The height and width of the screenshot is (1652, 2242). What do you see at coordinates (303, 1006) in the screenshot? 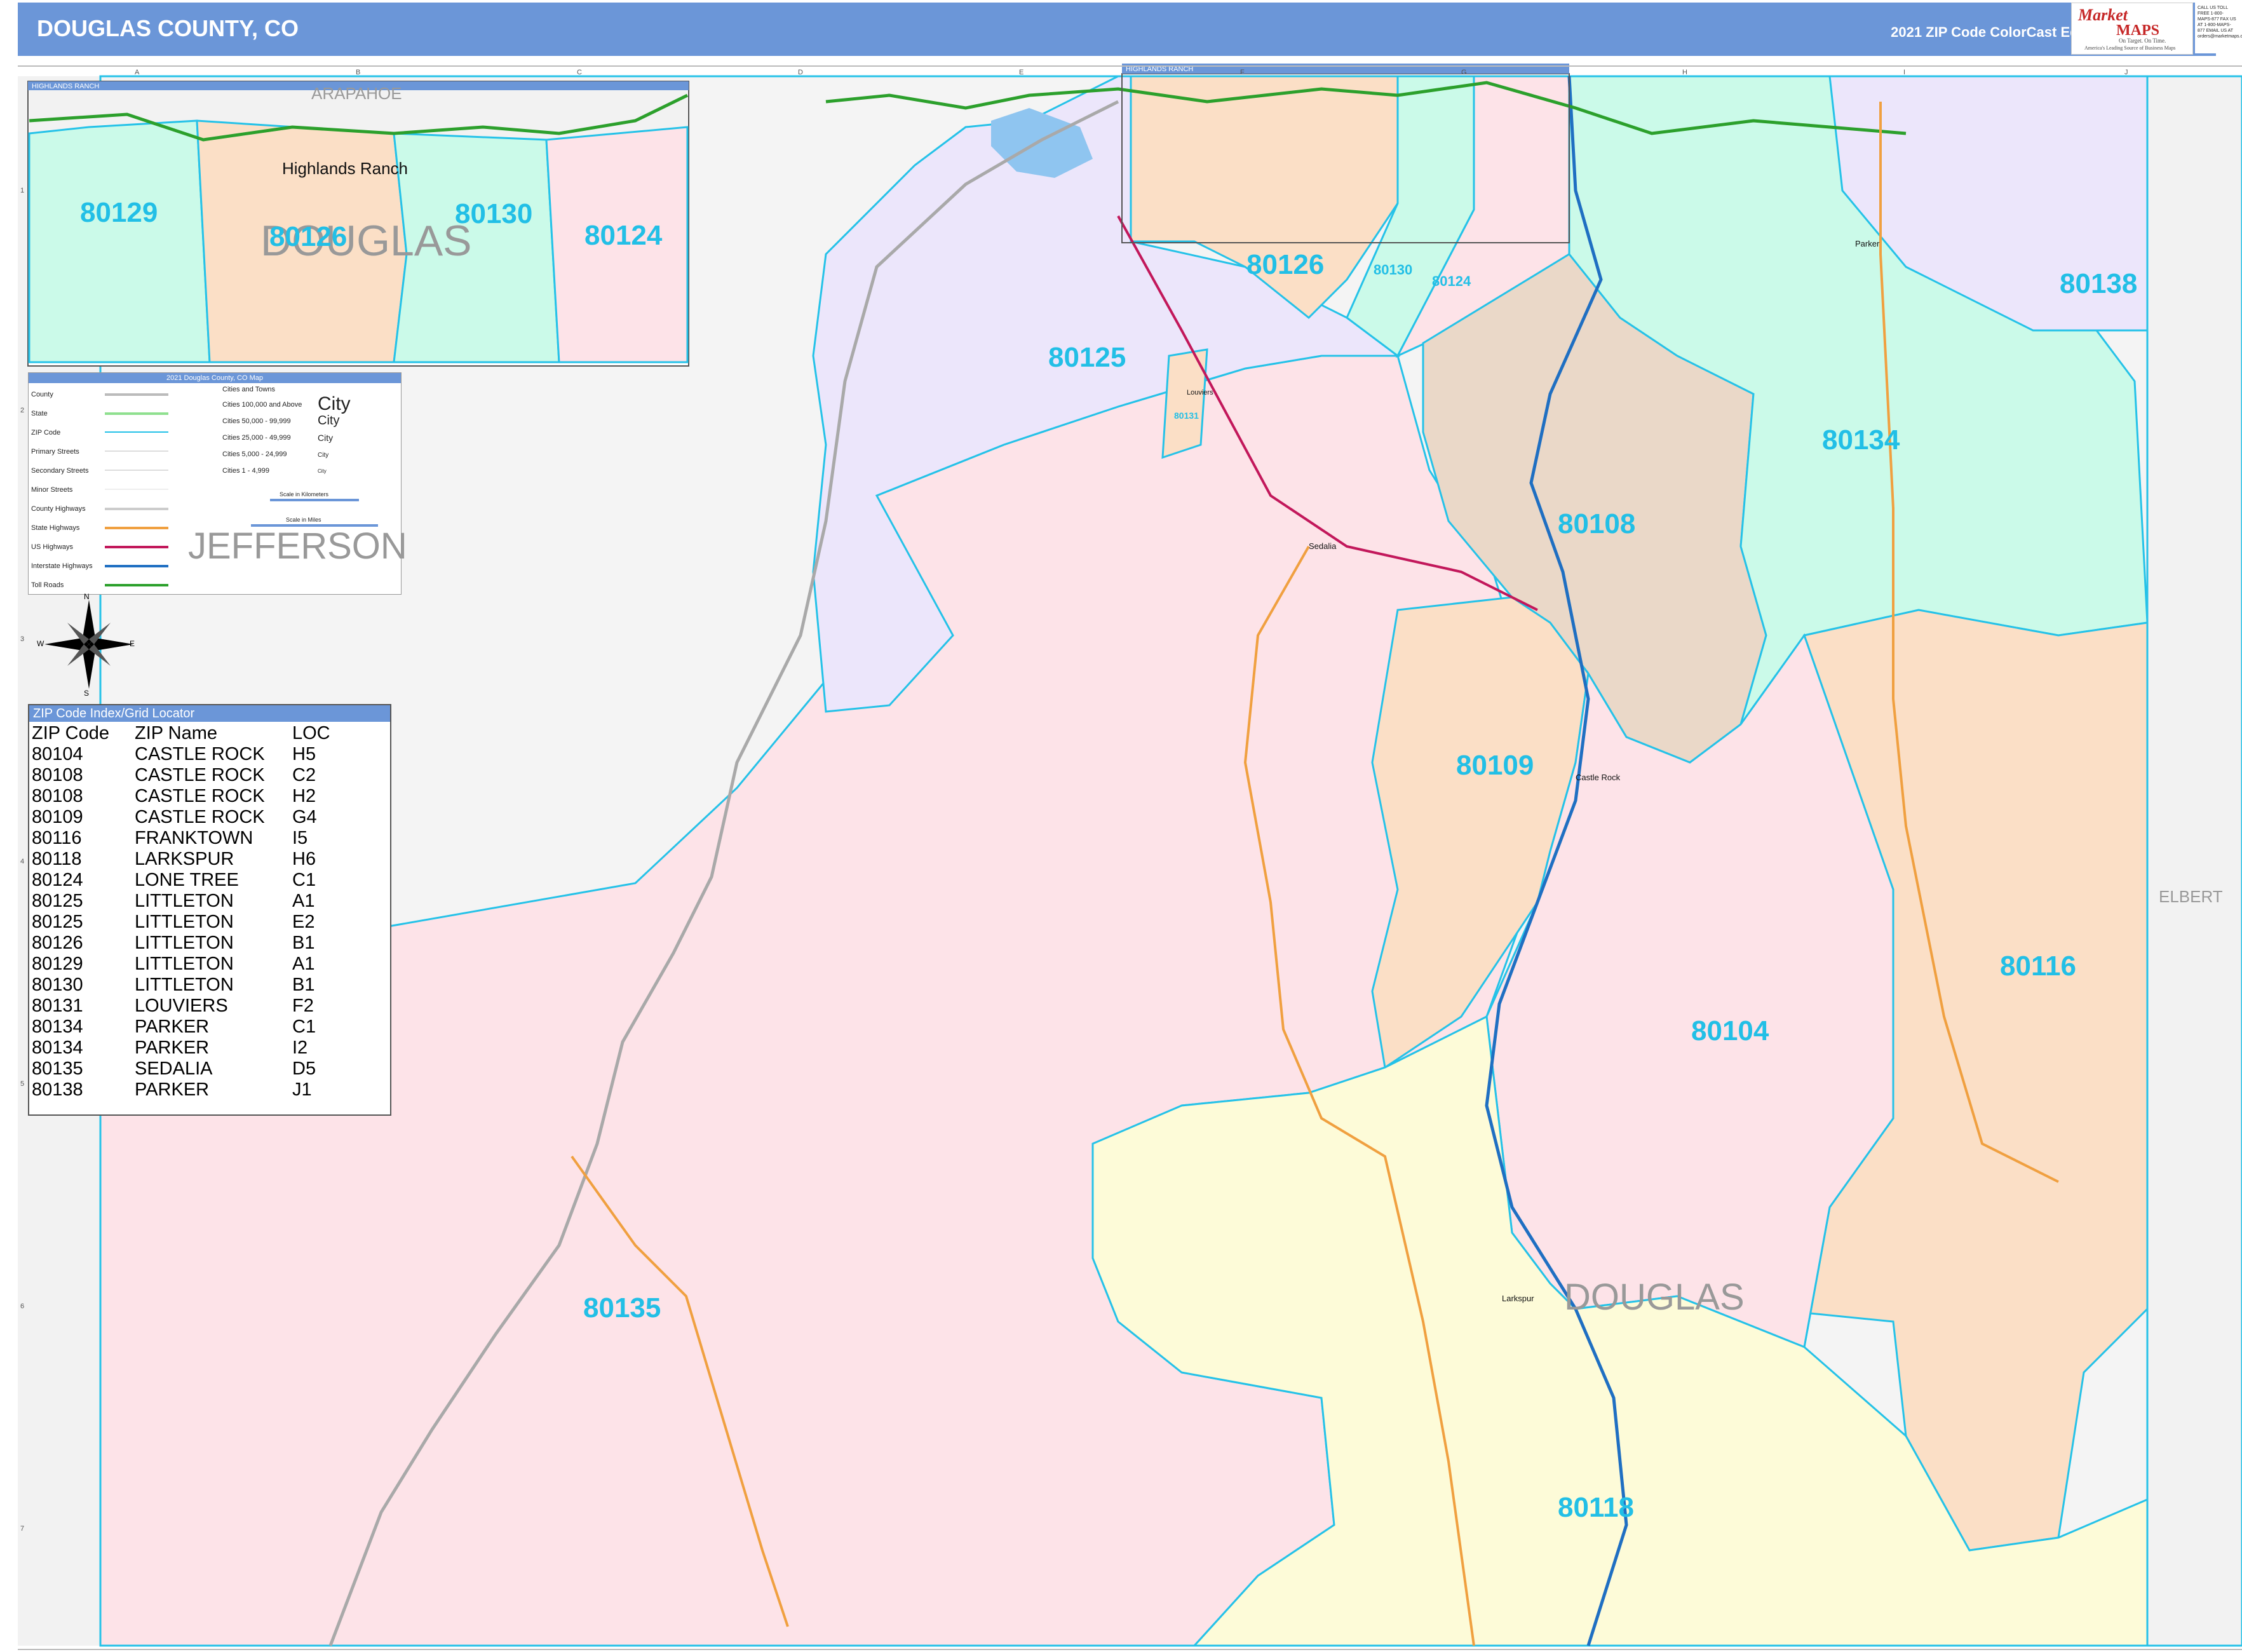
I see `zip-loc-cell: F2` at bounding box center [303, 1006].